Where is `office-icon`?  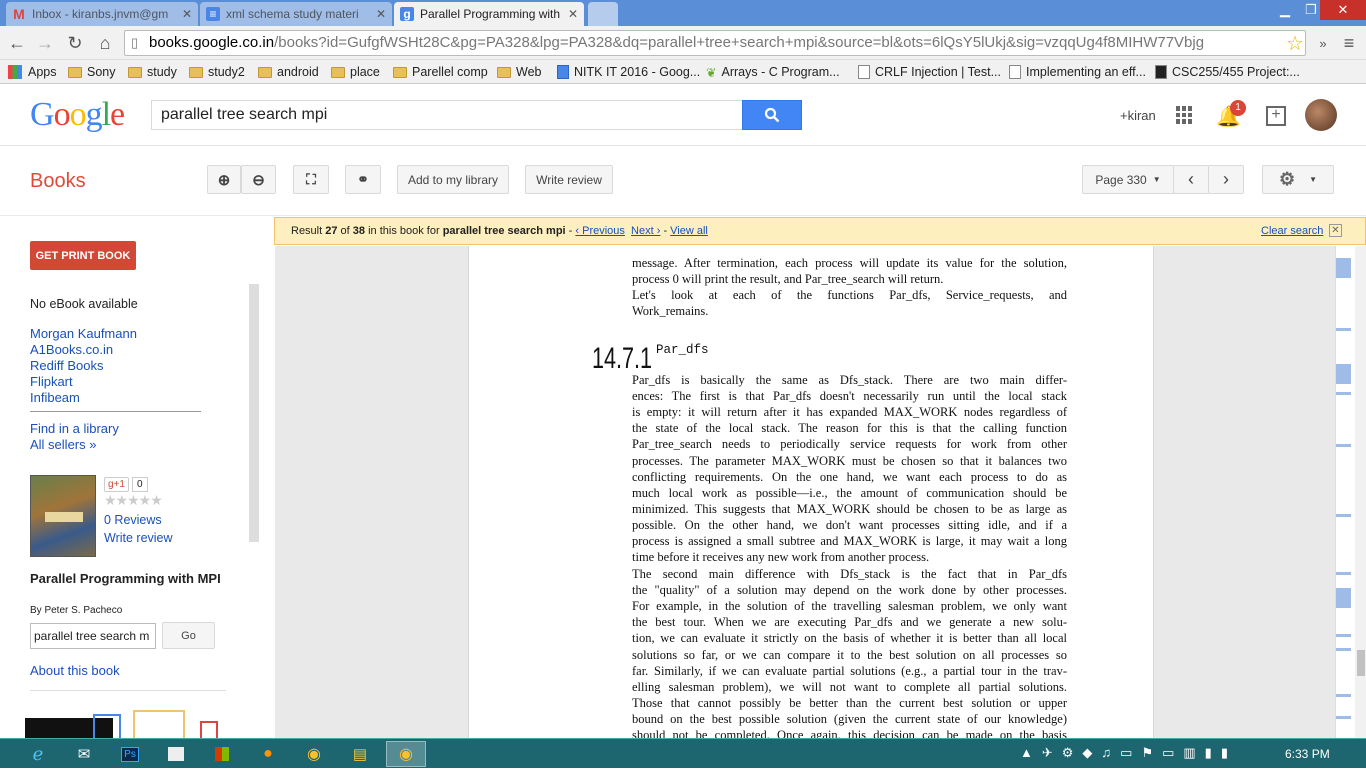
office-icon is located at coordinates (222, 754).